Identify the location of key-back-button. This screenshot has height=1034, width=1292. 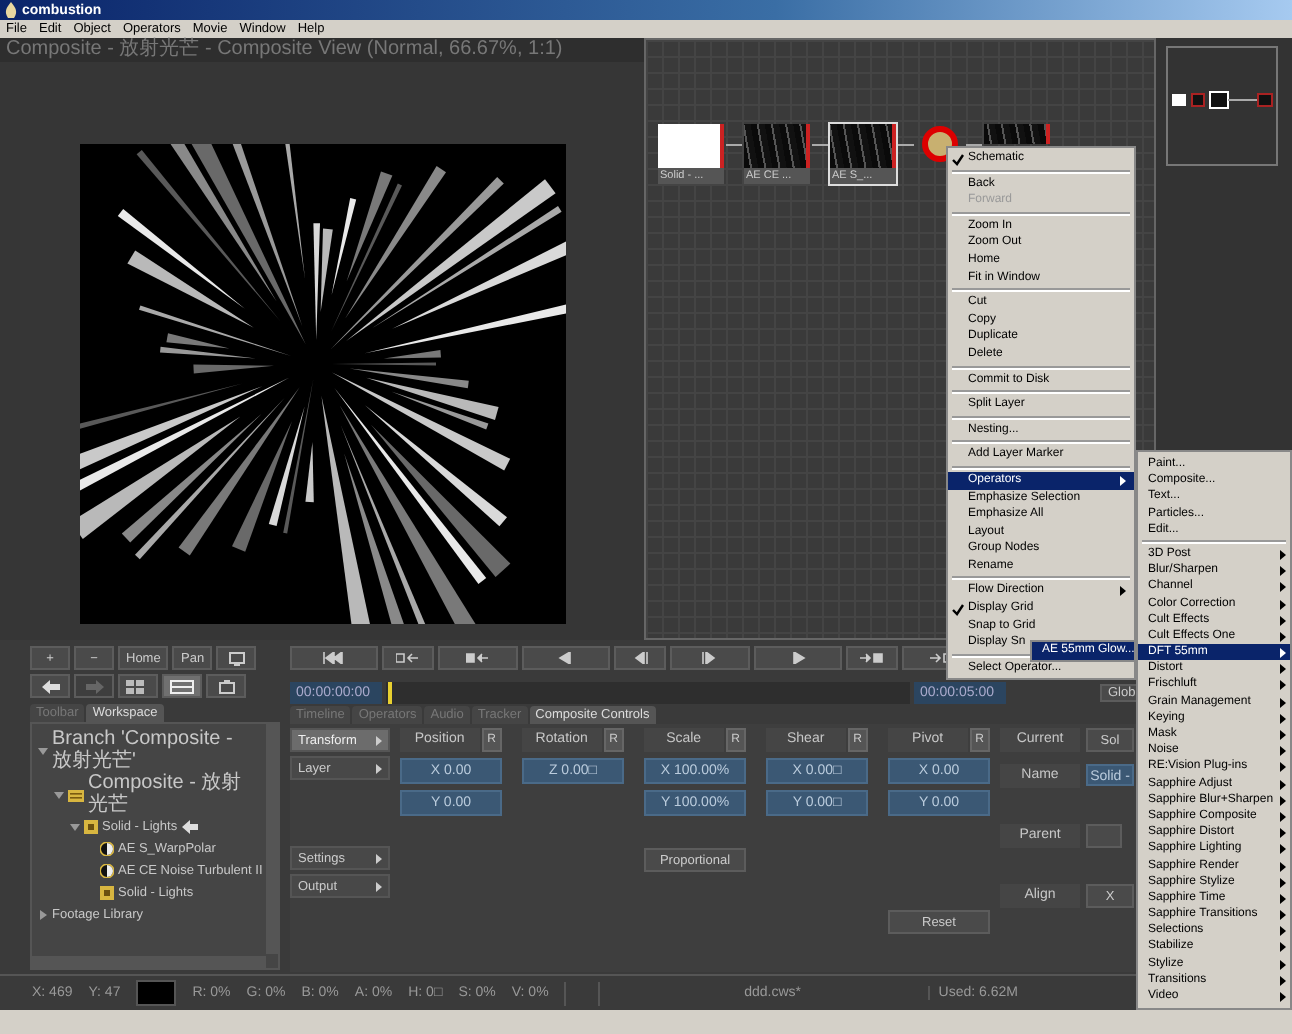
(408, 658).